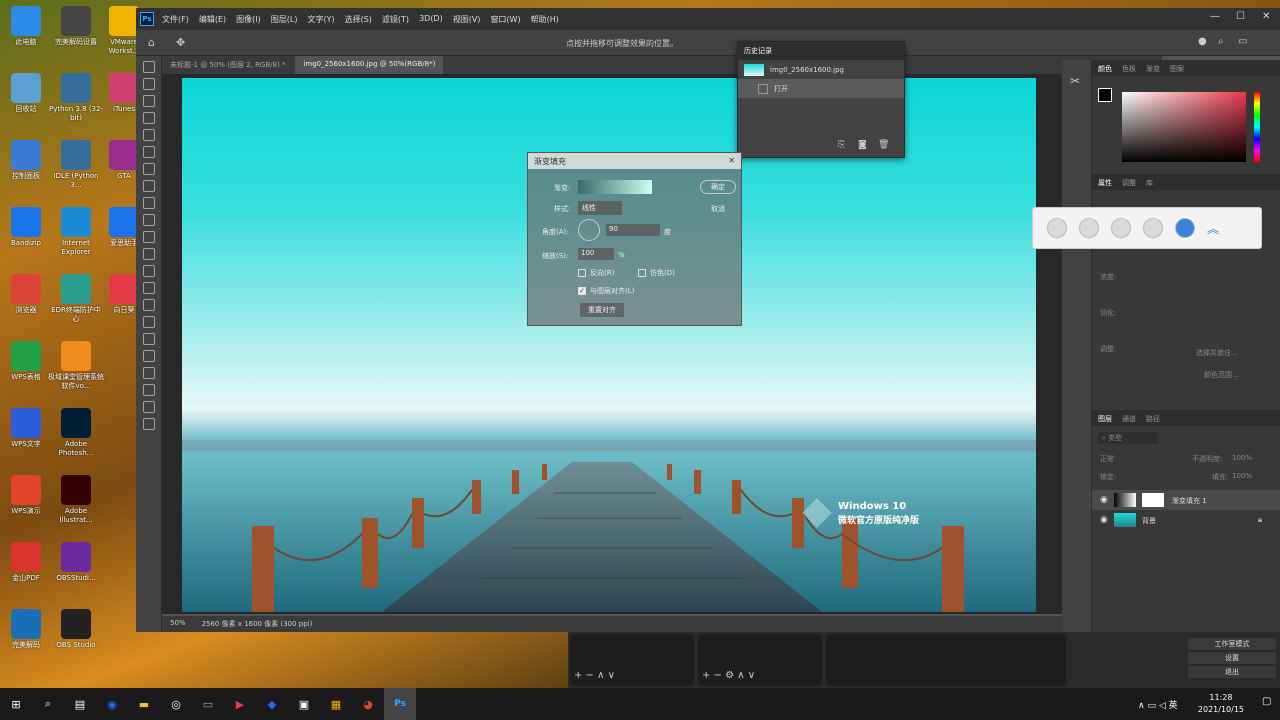  Describe the element at coordinates (178, 624) in the screenshot. I see `zoom-level: 50%` at that location.